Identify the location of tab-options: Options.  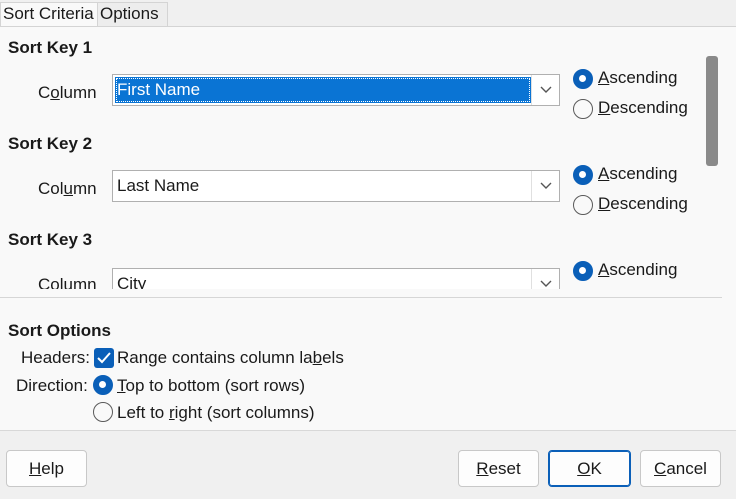
(133, 14).